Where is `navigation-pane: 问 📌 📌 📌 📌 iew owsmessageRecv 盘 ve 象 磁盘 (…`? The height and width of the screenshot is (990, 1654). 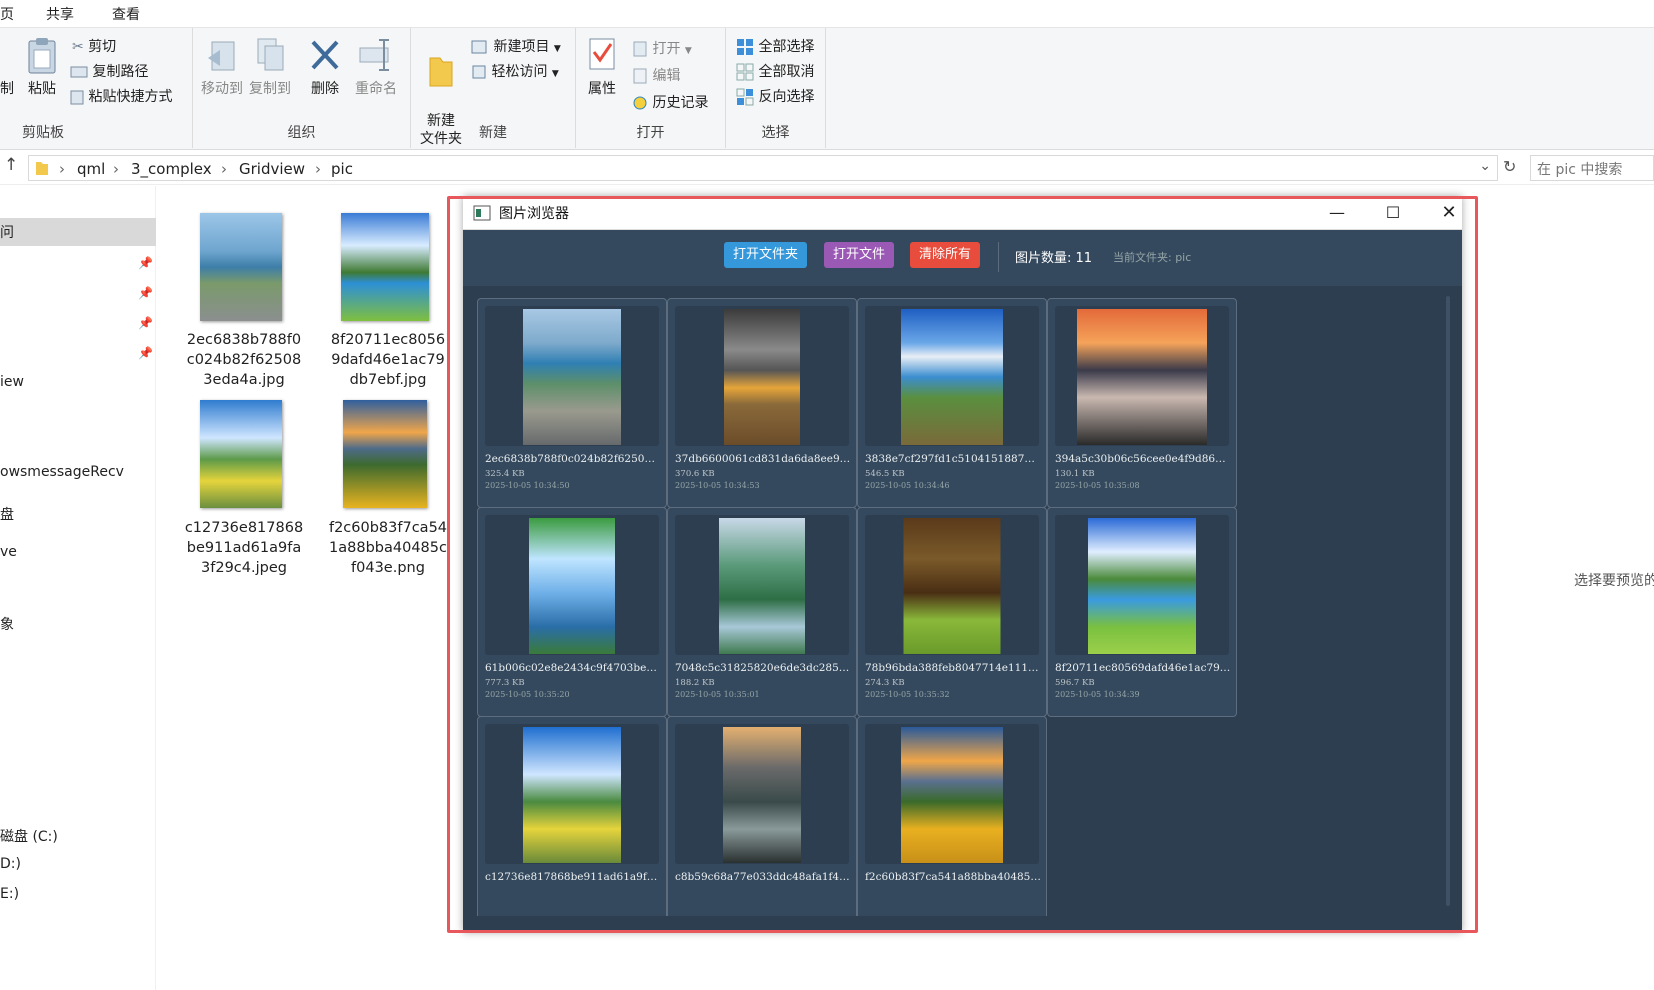
navigation-pane: 问 📌 📌 📌 📌 iew owsmessageRecv 盘 ve 象 磁盘 (… is located at coordinates (78, 588).